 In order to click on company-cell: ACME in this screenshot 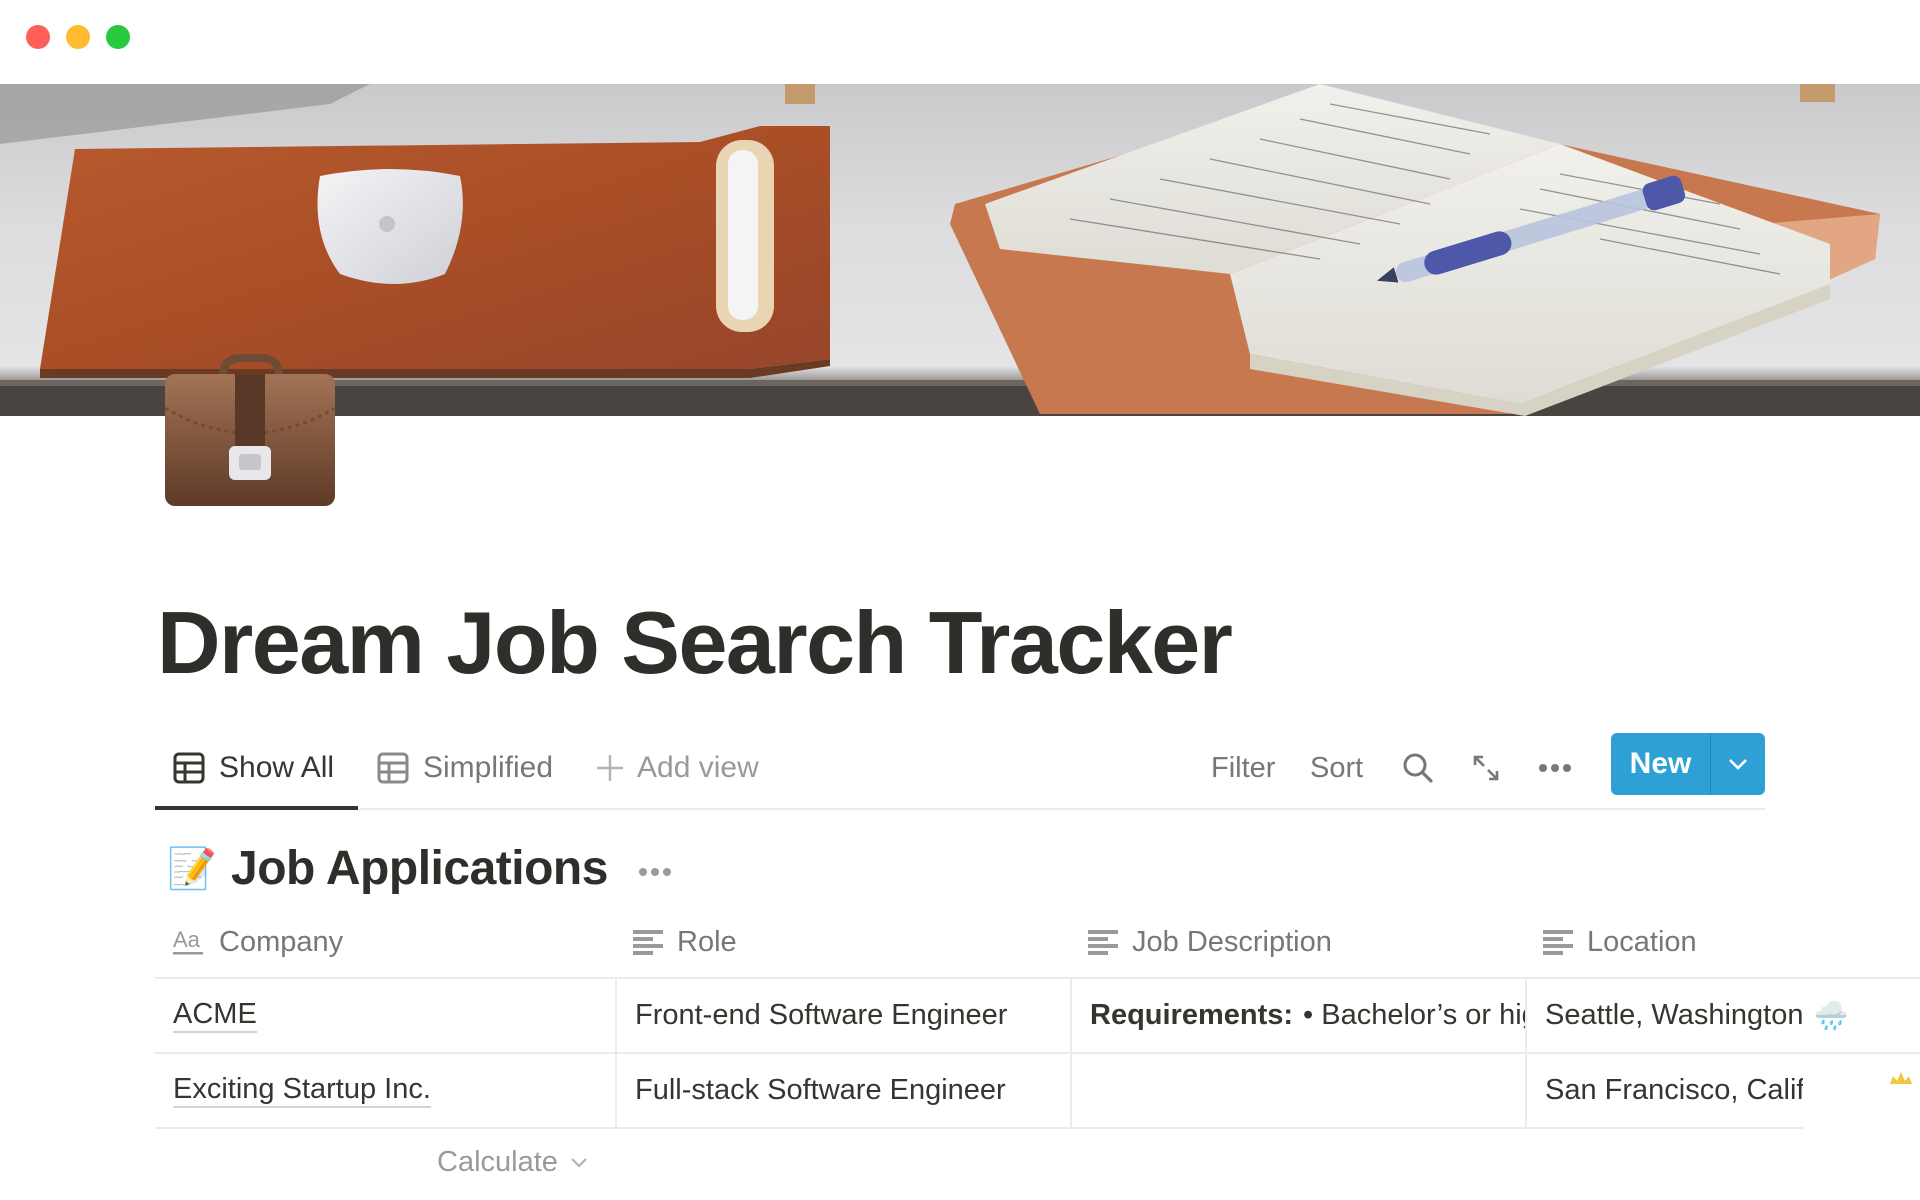, I will do `click(385, 1015)`.